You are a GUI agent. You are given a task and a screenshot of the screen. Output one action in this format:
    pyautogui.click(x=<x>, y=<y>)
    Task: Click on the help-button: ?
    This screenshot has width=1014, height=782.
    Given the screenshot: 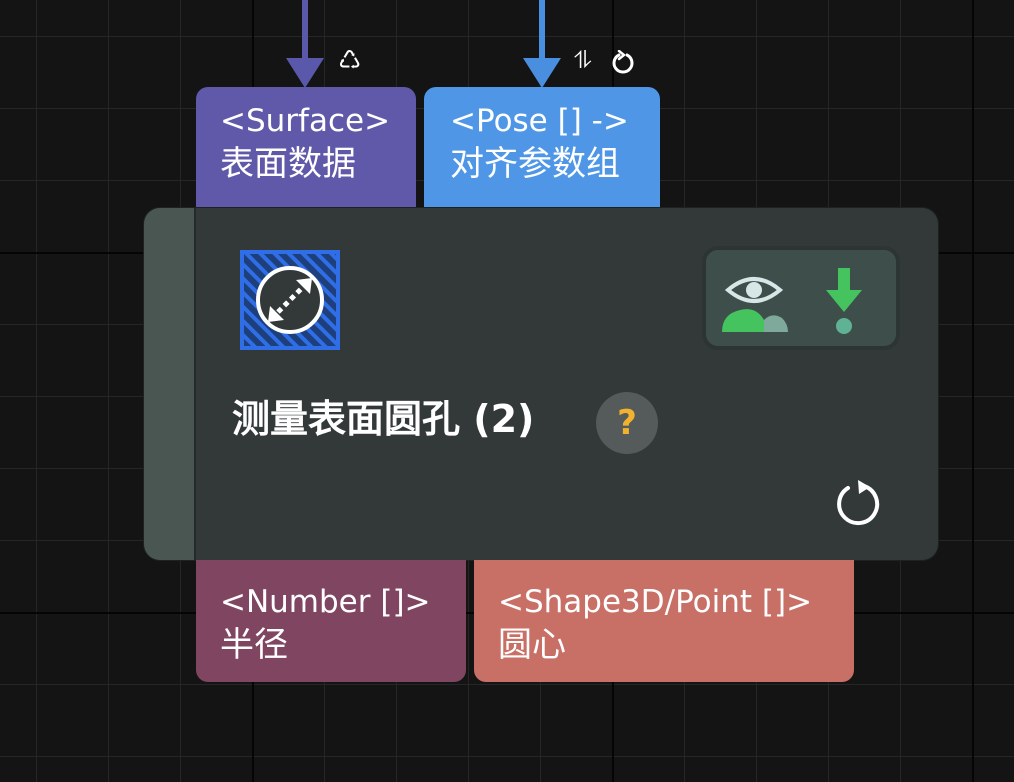 What is the action you would take?
    pyautogui.click(x=627, y=423)
    